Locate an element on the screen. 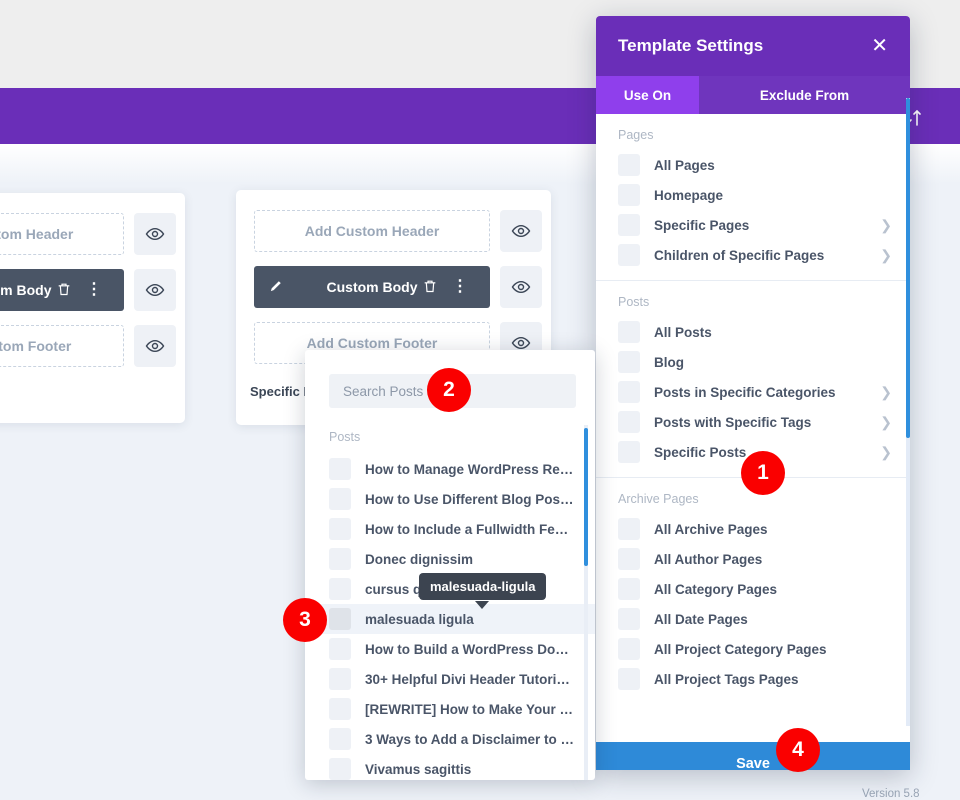 Image resolution: width=960 pixels, height=800 pixels. option-label: All Category Pages is located at coordinates (716, 589).